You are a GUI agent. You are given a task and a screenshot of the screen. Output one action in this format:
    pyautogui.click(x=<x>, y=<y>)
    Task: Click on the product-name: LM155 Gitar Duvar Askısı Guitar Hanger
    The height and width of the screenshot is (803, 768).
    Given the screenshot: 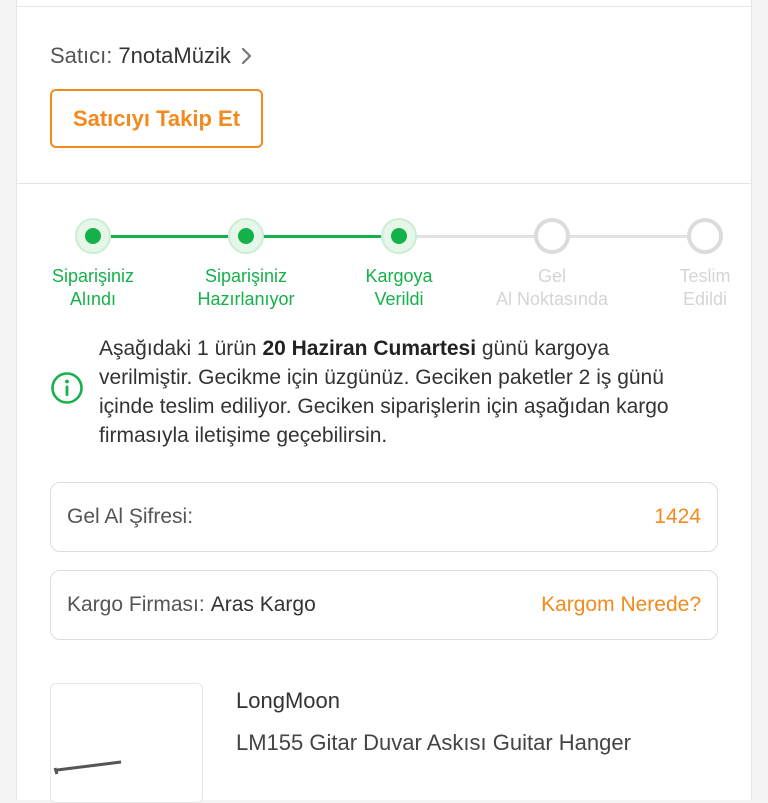 What is the action you would take?
    pyautogui.click(x=433, y=743)
    